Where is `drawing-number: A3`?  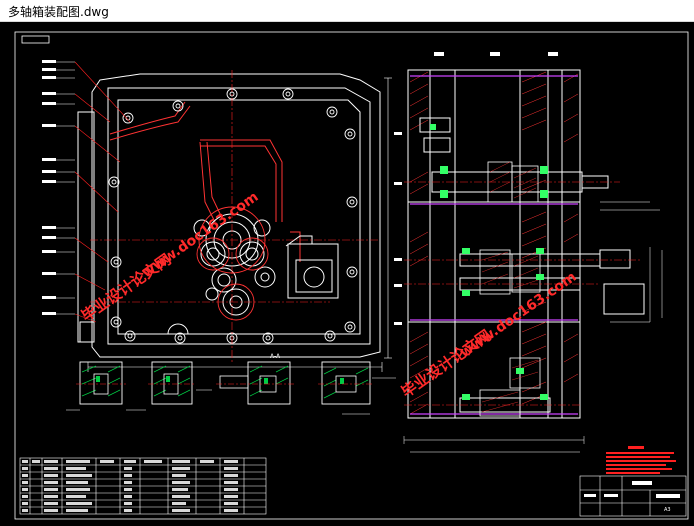 drawing-number: A3 is located at coordinates (667, 510).